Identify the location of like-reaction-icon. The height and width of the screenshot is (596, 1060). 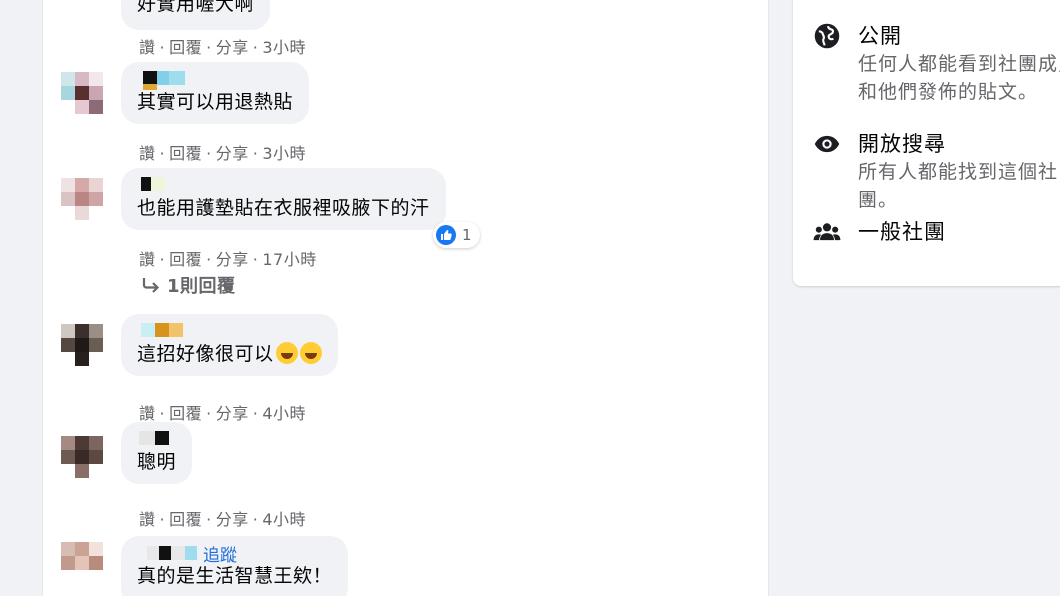
(446, 235).